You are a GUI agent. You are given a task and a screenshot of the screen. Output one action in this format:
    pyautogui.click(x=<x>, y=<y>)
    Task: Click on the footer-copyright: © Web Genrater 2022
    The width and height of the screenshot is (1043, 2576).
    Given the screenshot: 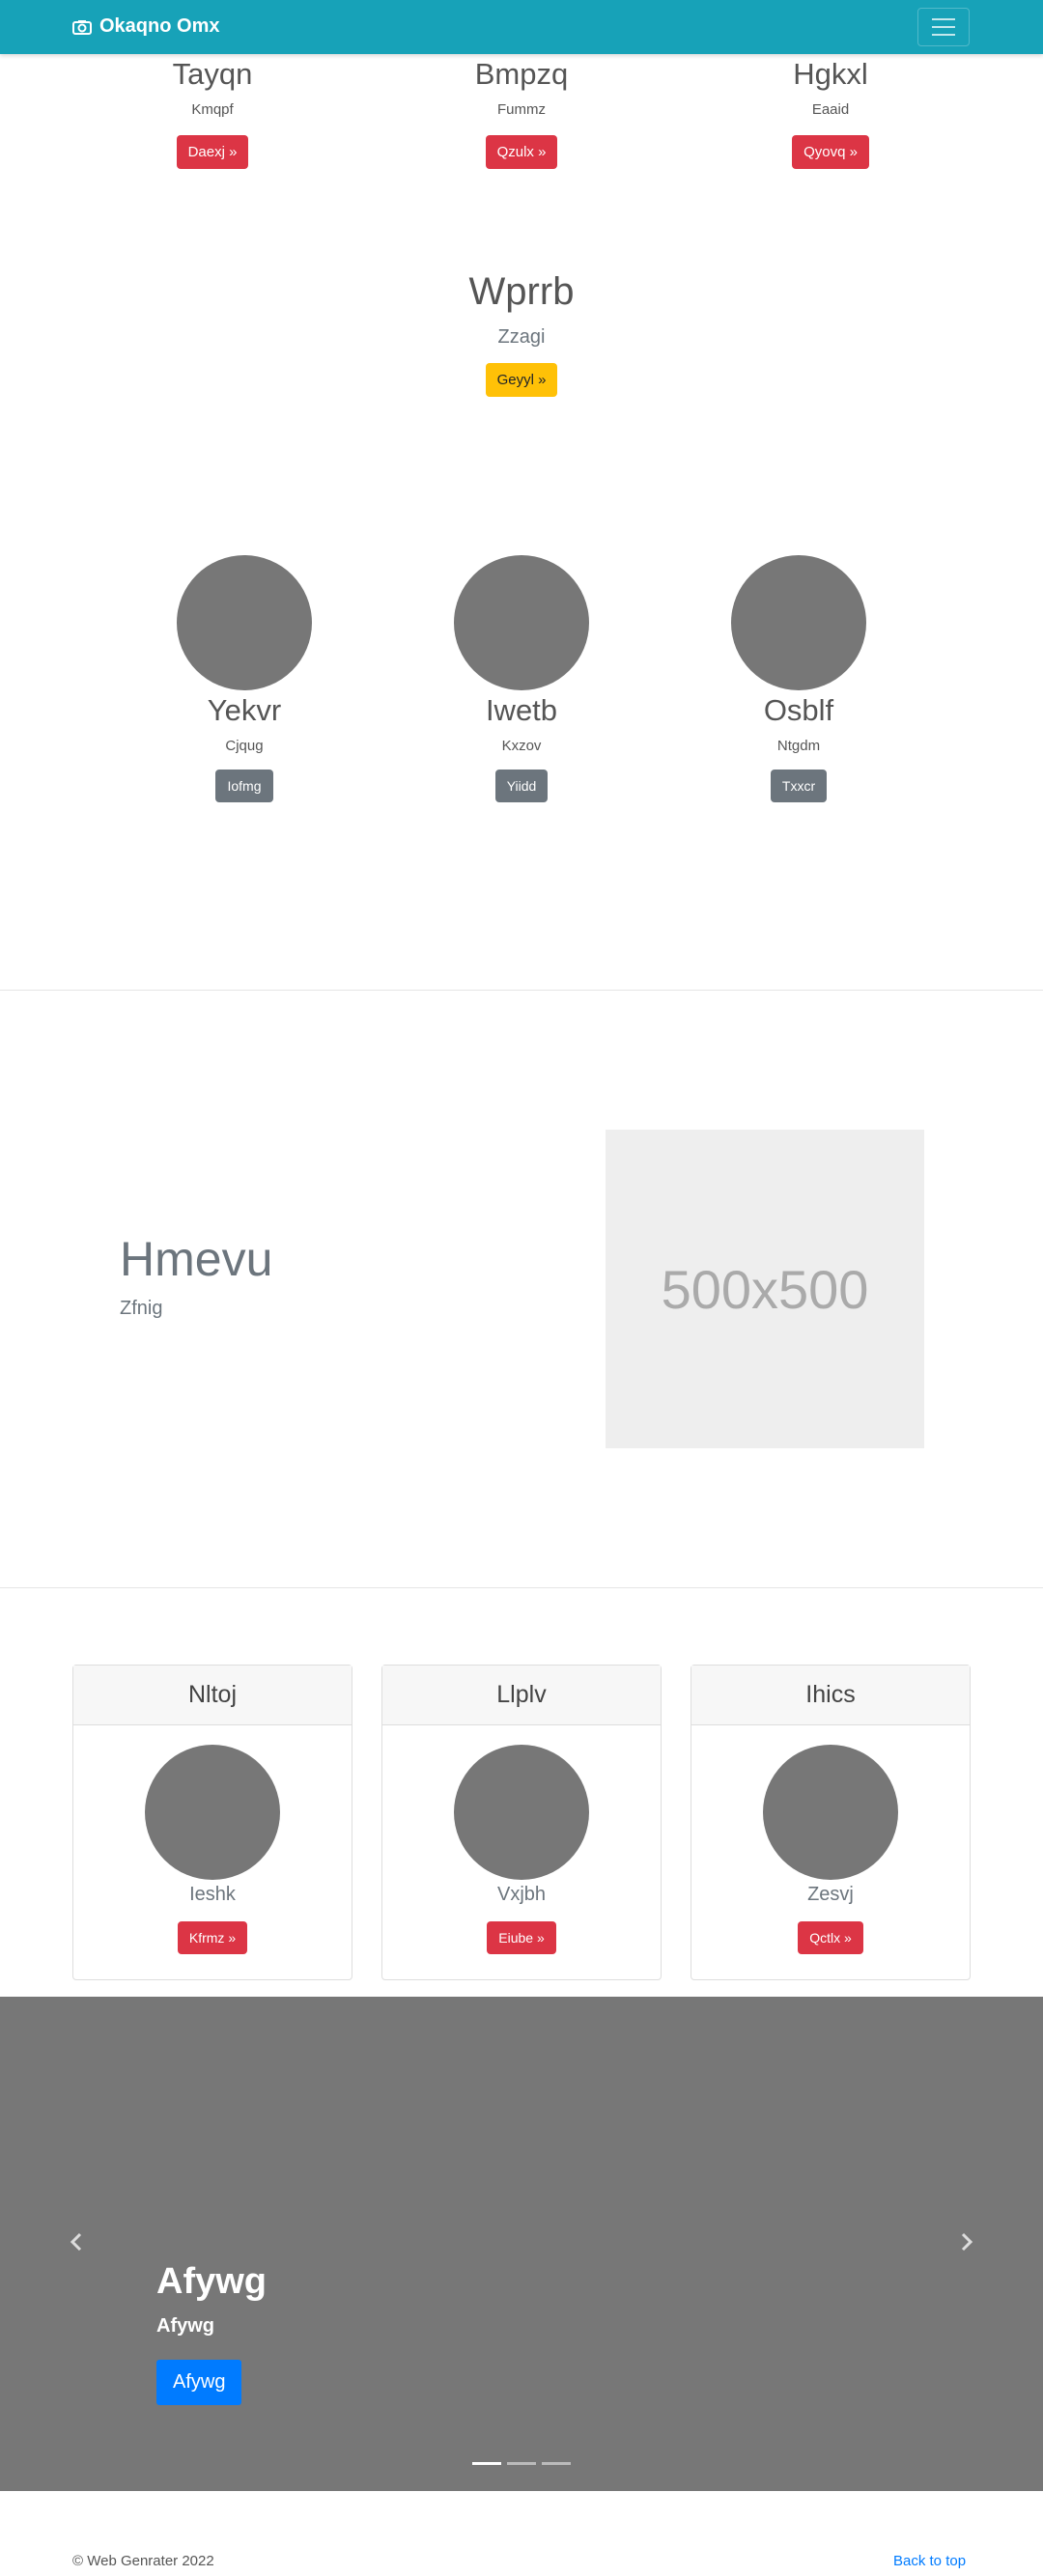 What is the action you would take?
    pyautogui.click(x=143, y=2561)
    